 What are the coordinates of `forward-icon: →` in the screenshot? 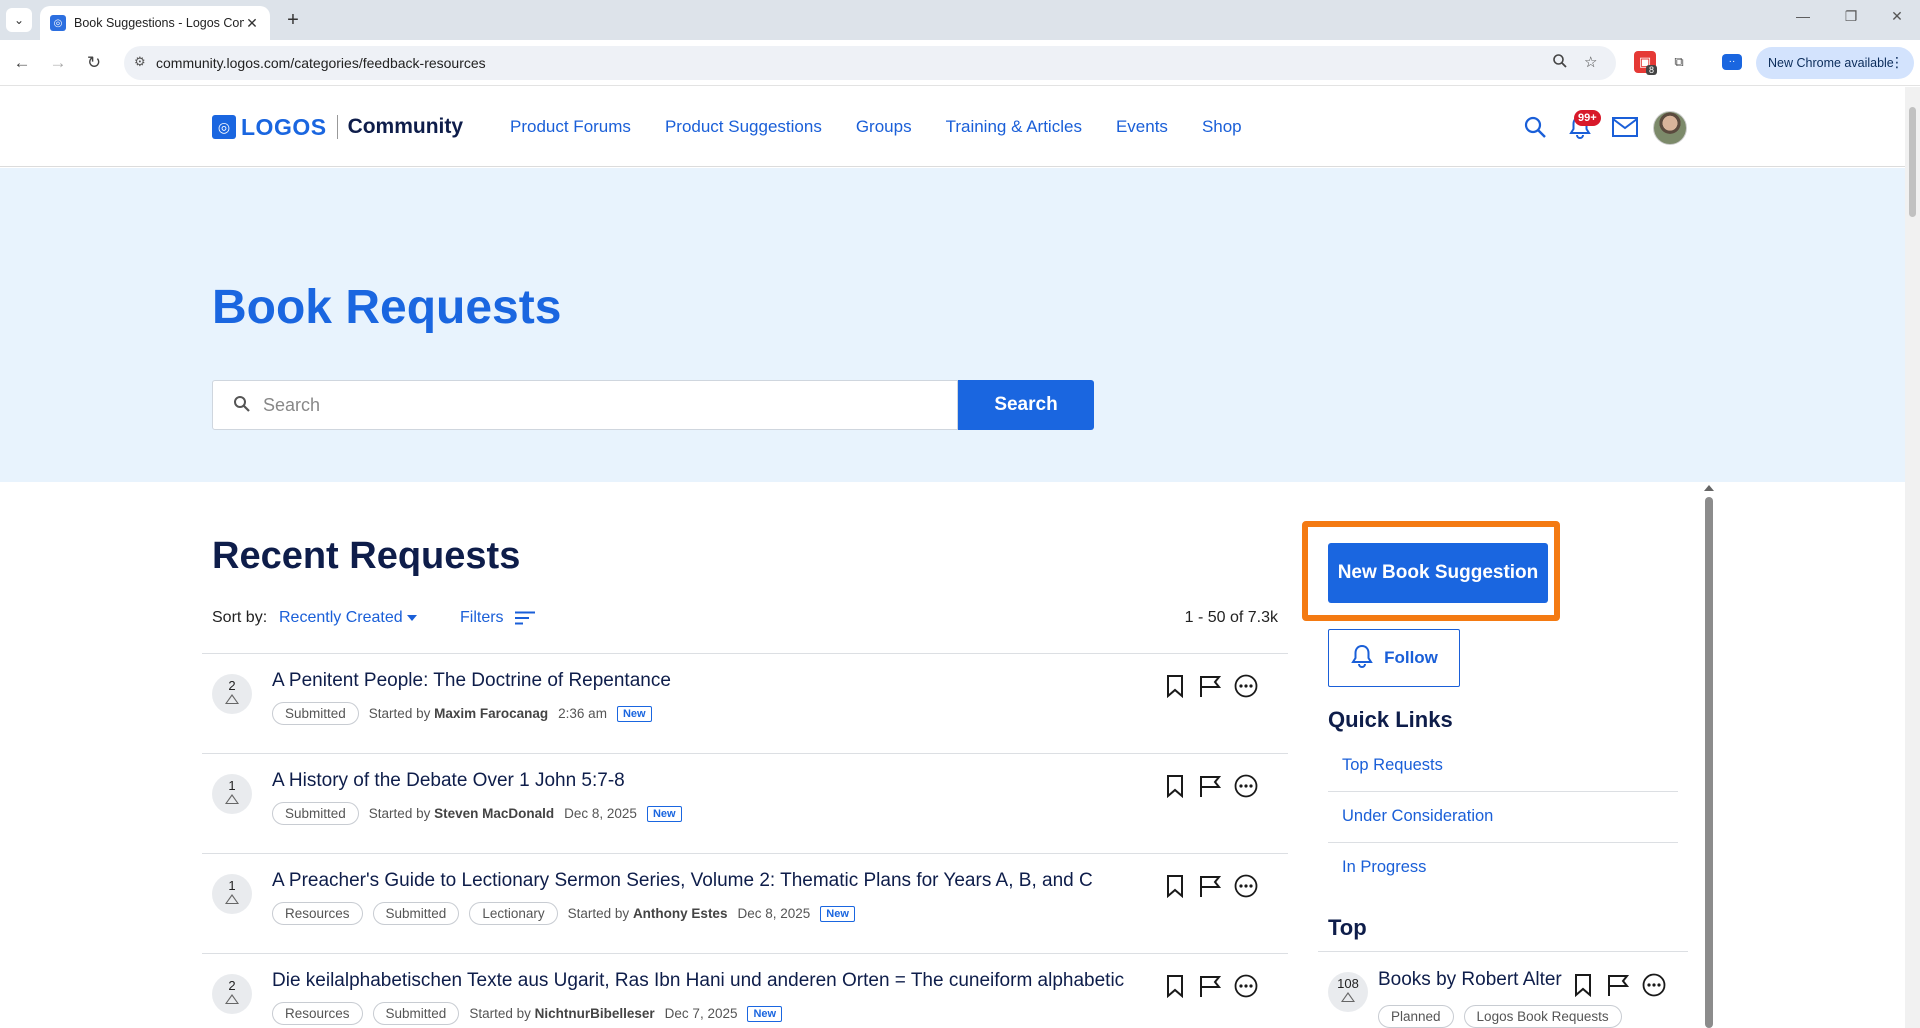 It's located at (58, 63).